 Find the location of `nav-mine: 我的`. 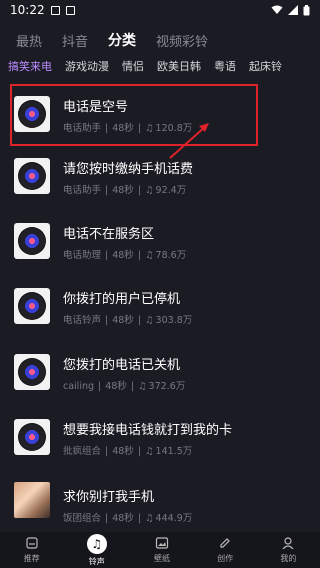

nav-mine: 我的 is located at coordinates (288, 550).